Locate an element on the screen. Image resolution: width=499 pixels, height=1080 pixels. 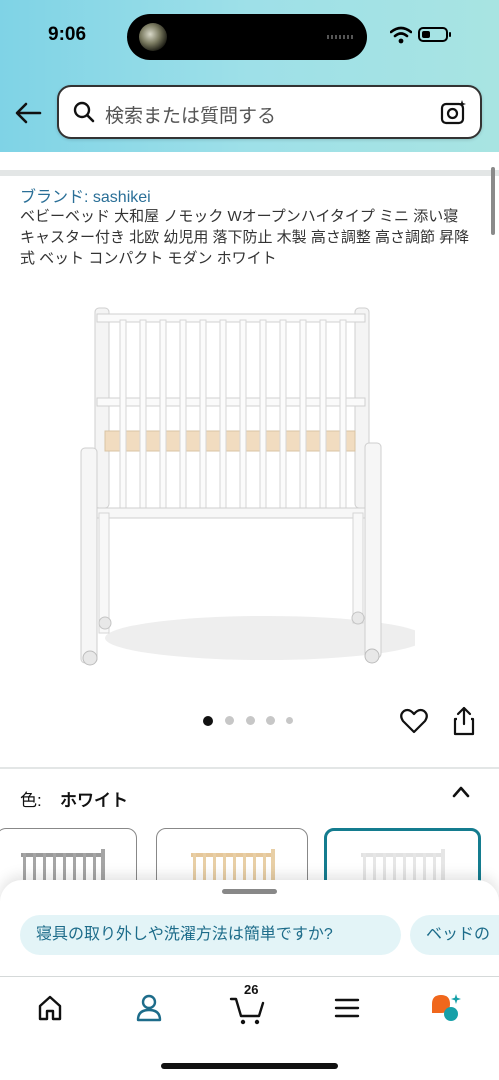
sheet-handle is located at coordinates (249, 891).